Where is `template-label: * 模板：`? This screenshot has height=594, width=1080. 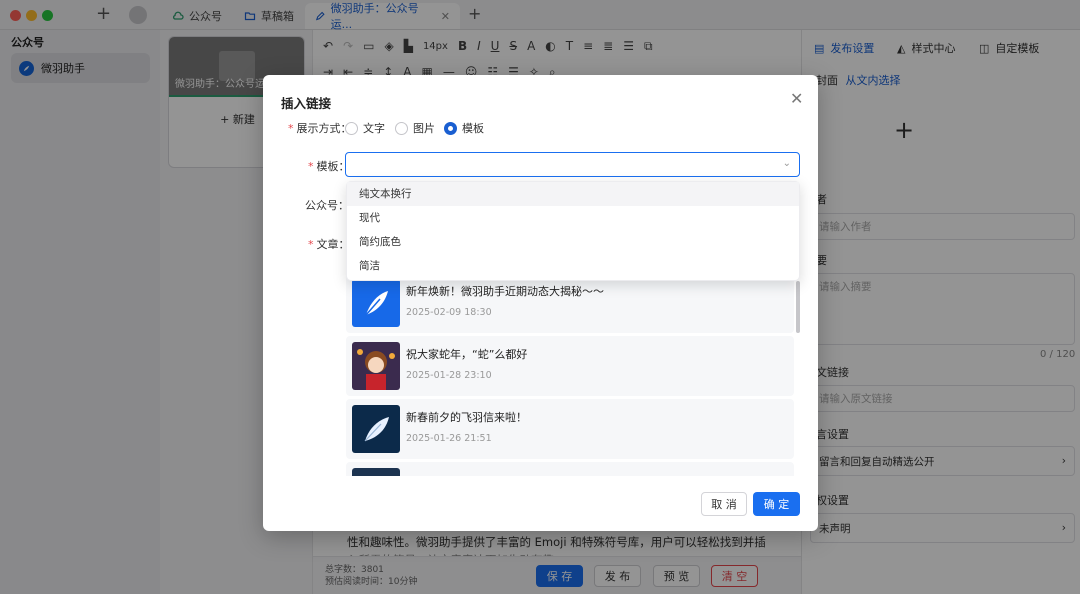
template-label: * 模板： is located at coordinates (329, 166).